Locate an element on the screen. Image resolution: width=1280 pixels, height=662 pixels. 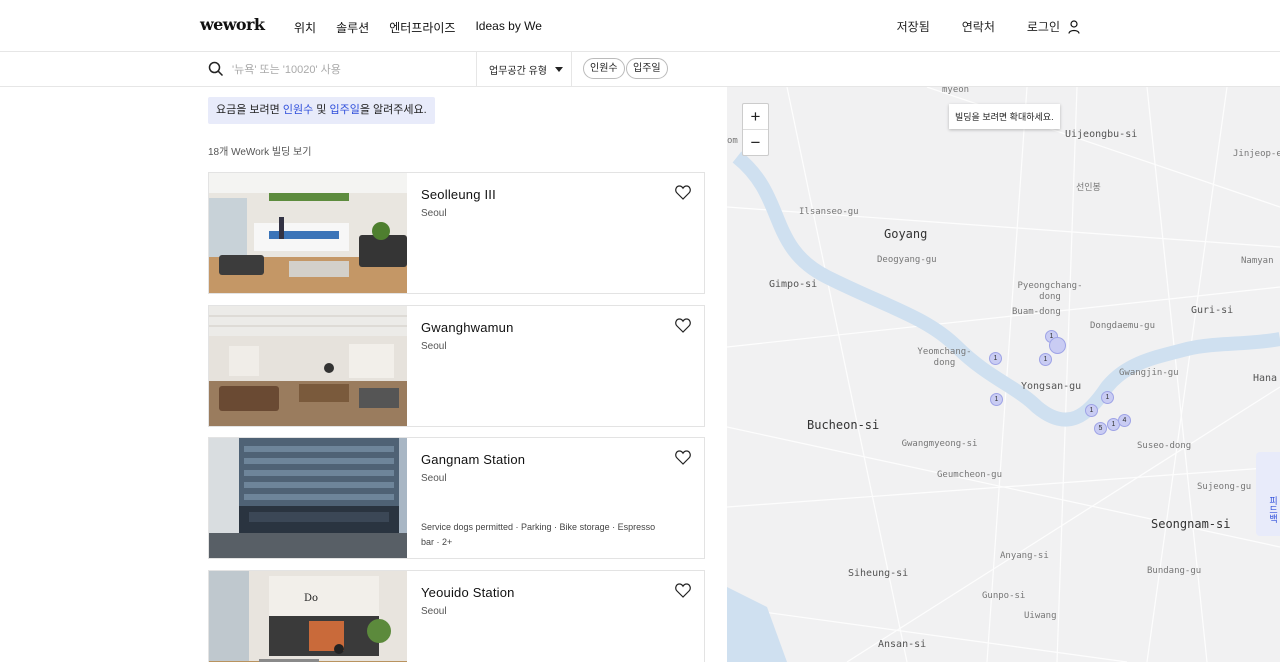
map-label: Suseo-dong is located at coordinates (1164, 446).